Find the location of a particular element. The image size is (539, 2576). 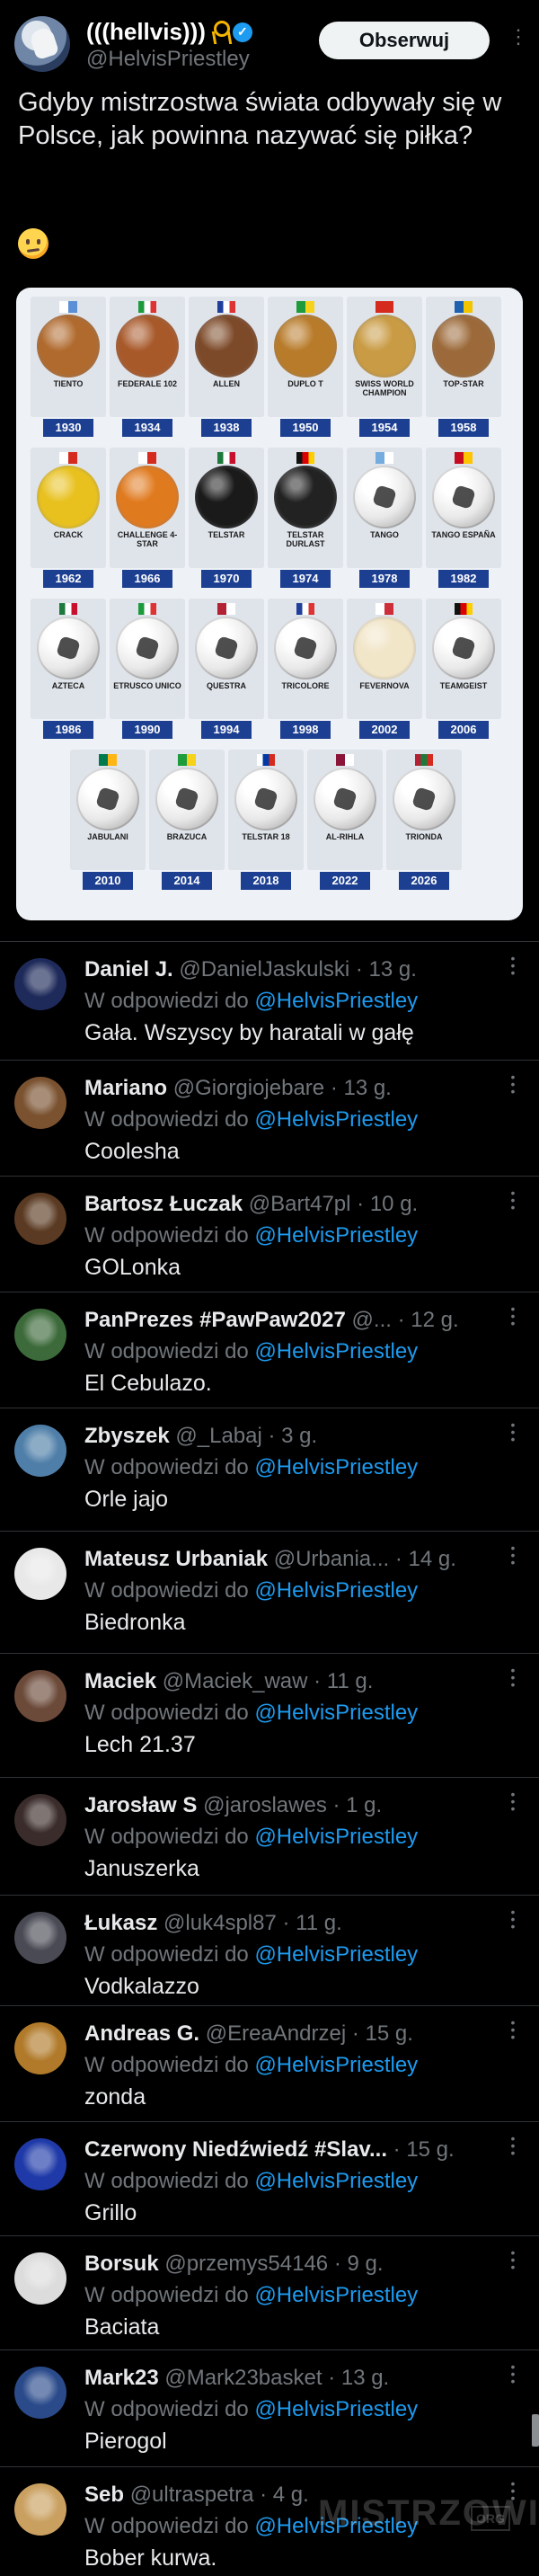

scrollbar-thumb is located at coordinates (536, 2430).